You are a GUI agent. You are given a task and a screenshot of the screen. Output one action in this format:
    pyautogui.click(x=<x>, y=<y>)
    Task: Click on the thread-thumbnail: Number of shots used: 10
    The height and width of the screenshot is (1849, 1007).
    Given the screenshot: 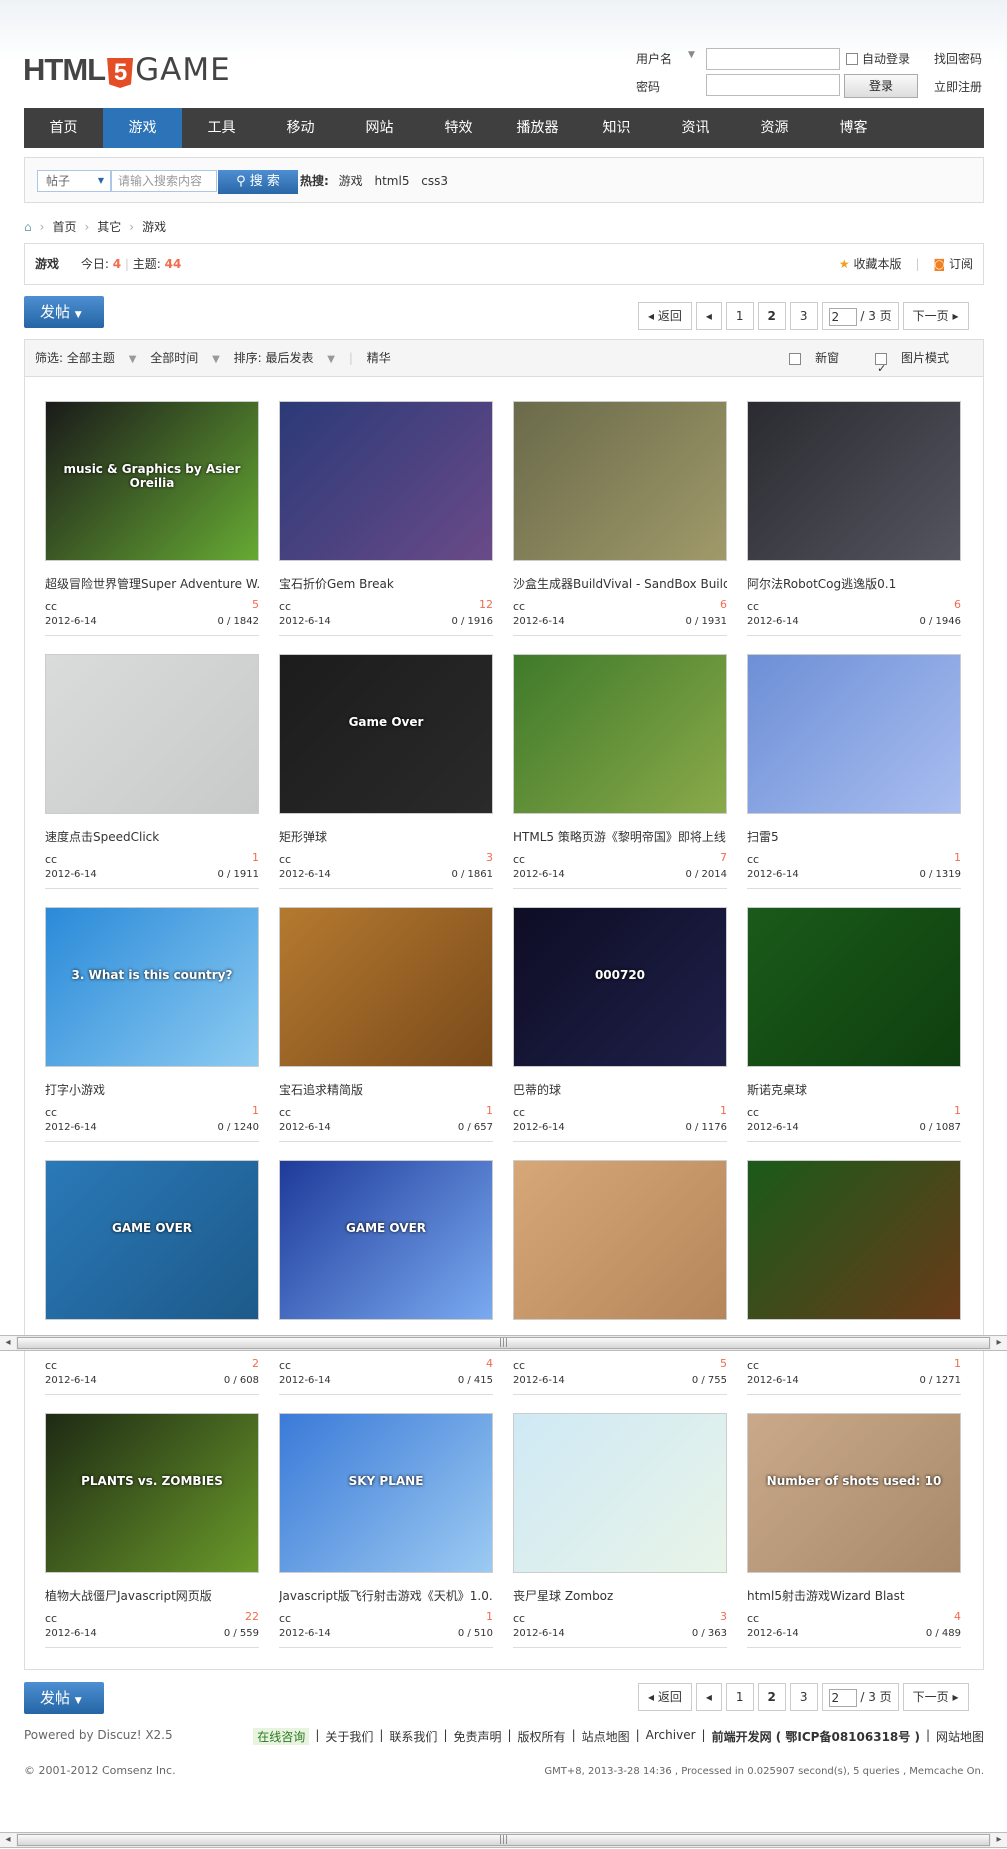 What is the action you would take?
    pyautogui.click(x=854, y=1493)
    